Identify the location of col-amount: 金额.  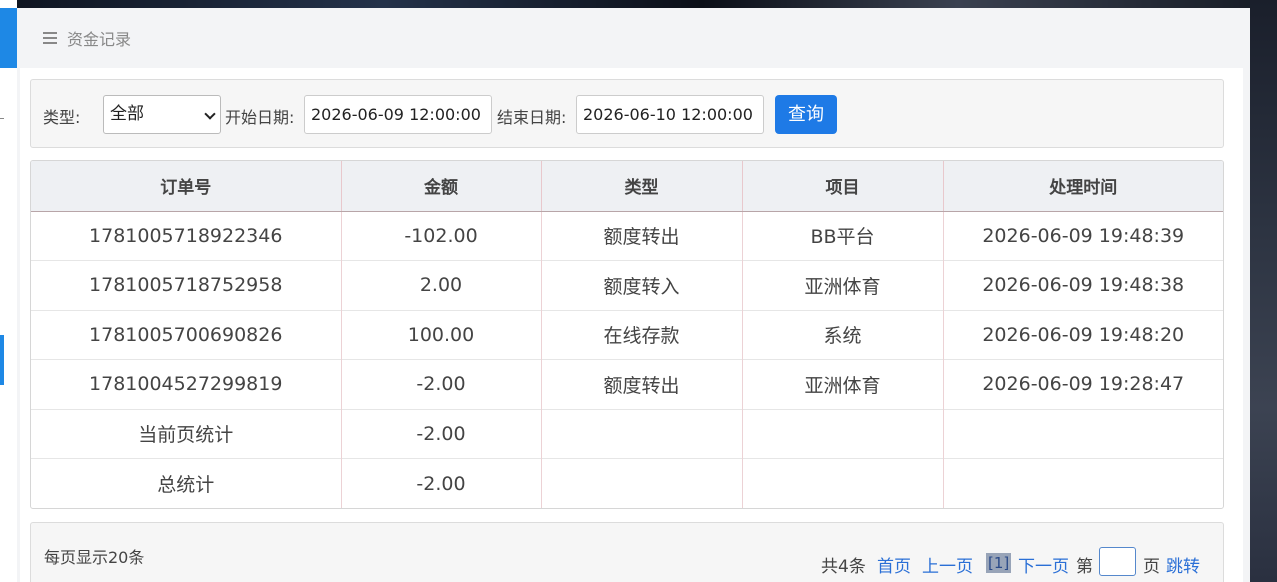
(440, 186).